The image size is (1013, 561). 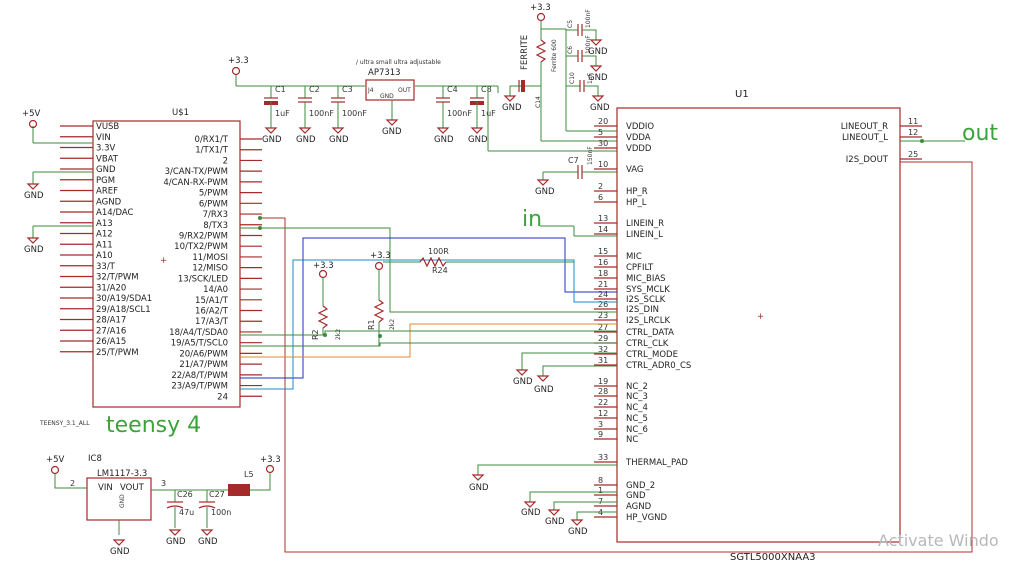 What do you see at coordinates (106, 149) in the screenshot?
I see `teensy-left-pin: 3.3V` at bounding box center [106, 149].